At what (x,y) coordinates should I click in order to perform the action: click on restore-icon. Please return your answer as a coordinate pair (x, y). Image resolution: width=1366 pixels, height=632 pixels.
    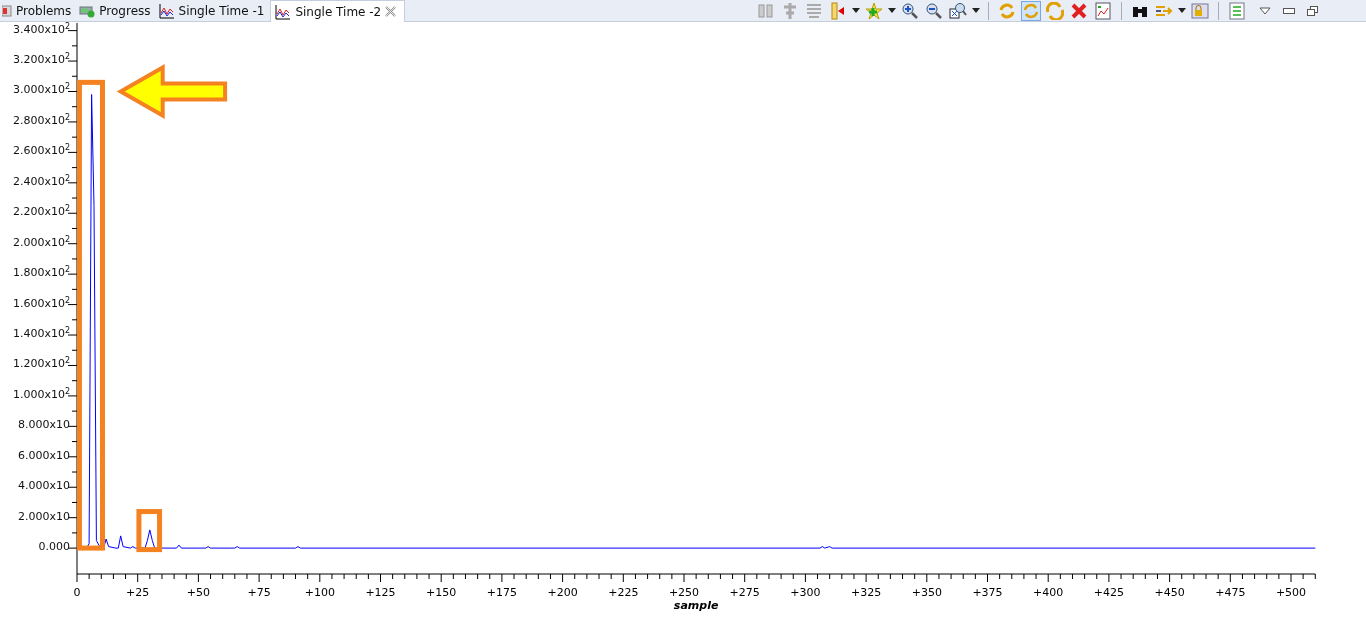
    Looking at the image, I should click on (1312, 10).